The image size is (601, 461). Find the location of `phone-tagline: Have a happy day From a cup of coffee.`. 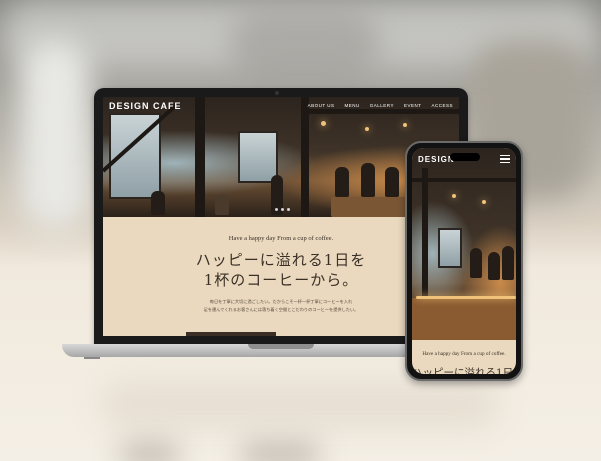

phone-tagline: Have a happy day From a cup of coffee. is located at coordinates (464, 354).